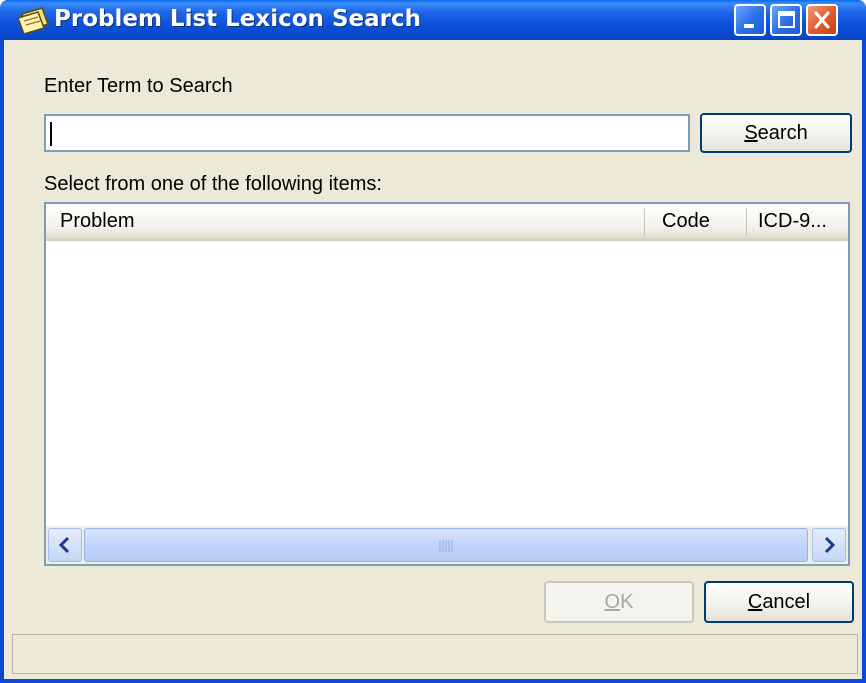 The image size is (866, 683). What do you see at coordinates (751, 133) in the screenshot?
I see `search-button-accel: S` at bounding box center [751, 133].